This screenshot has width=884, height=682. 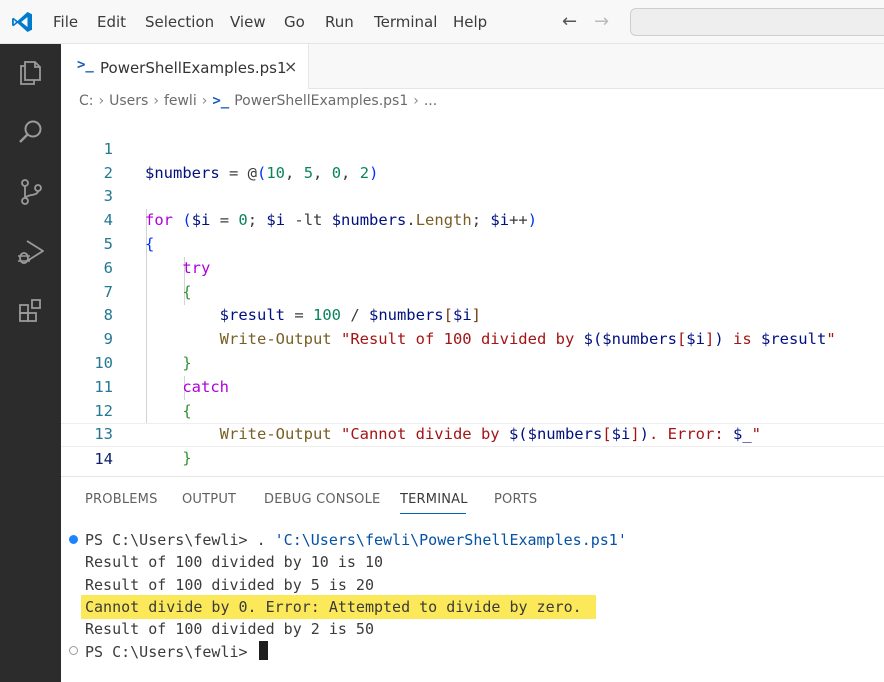 What do you see at coordinates (73, 650) in the screenshot?
I see `command-empty-decoration-icon` at bounding box center [73, 650].